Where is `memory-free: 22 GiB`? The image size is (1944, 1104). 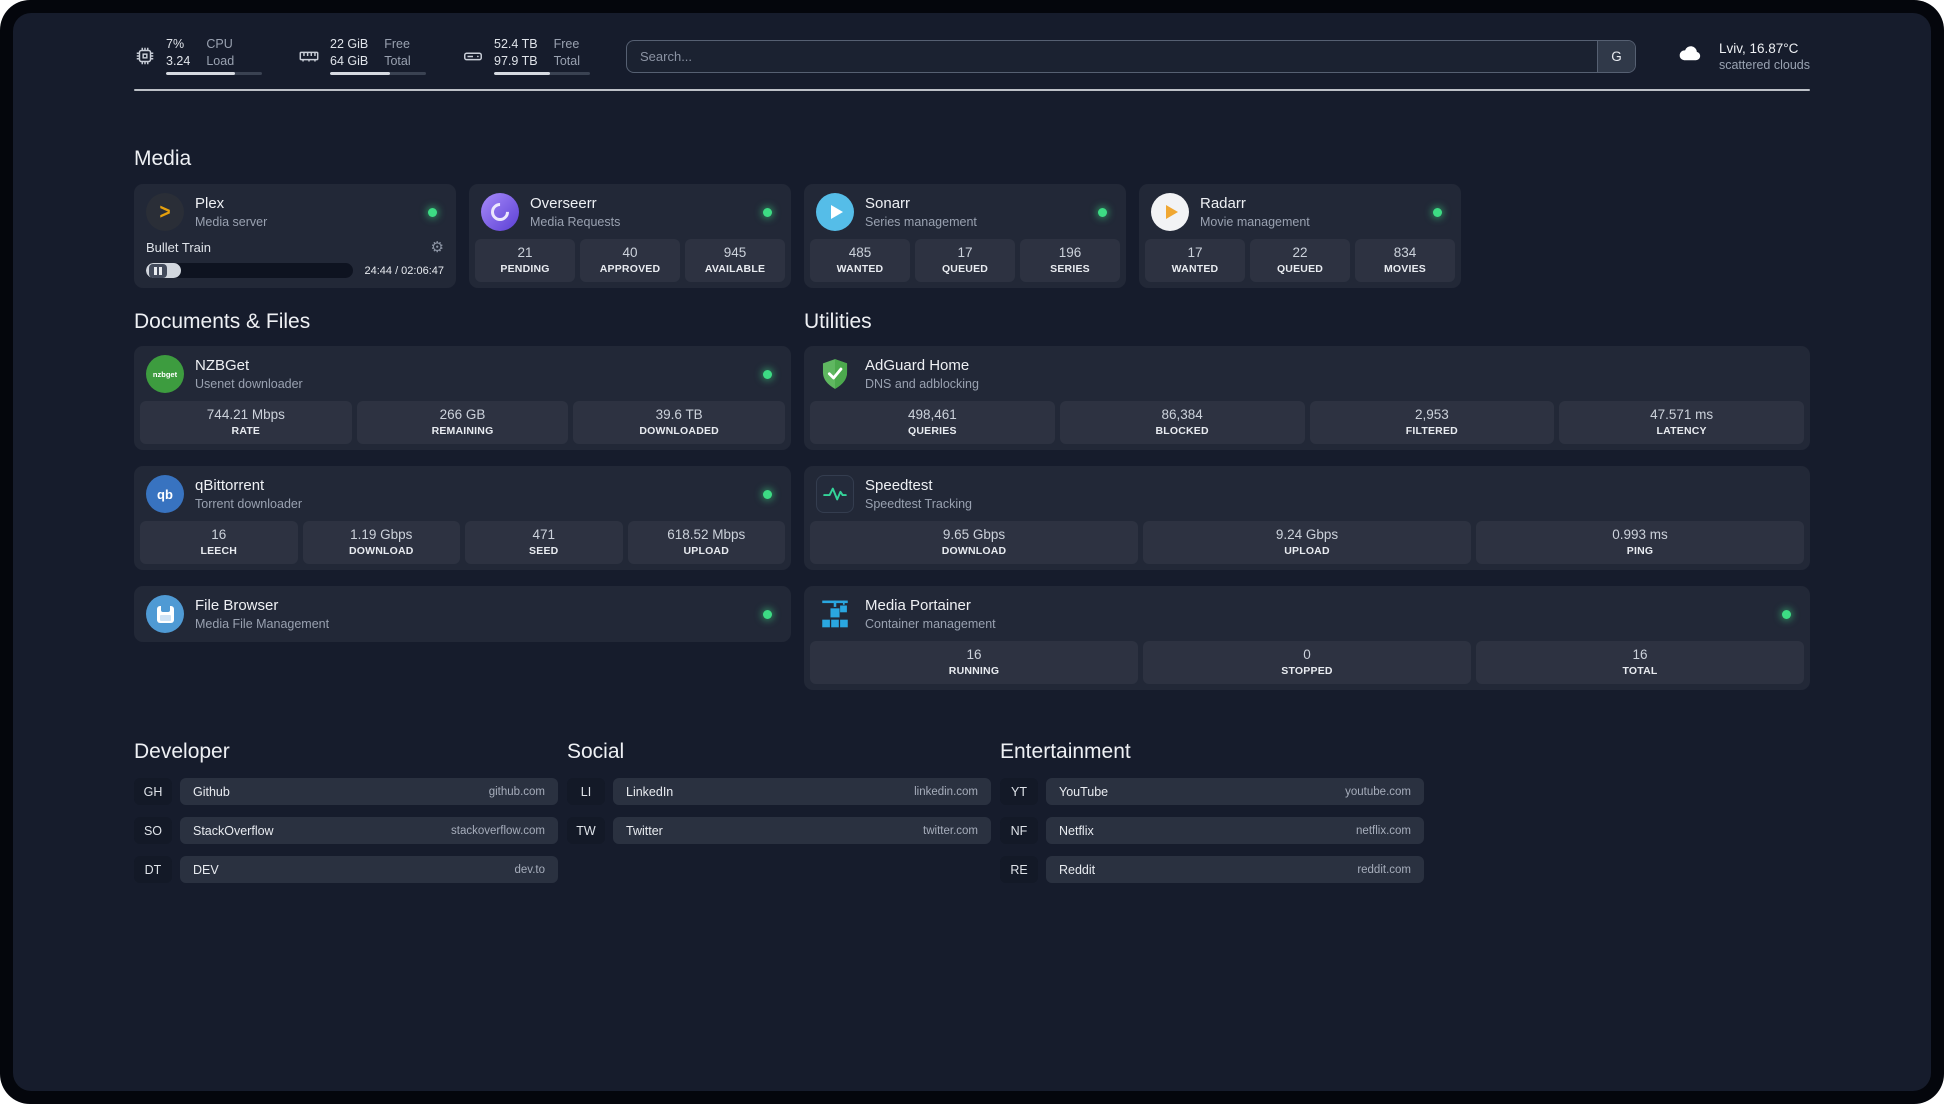
memory-free: 22 GiB is located at coordinates (349, 44).